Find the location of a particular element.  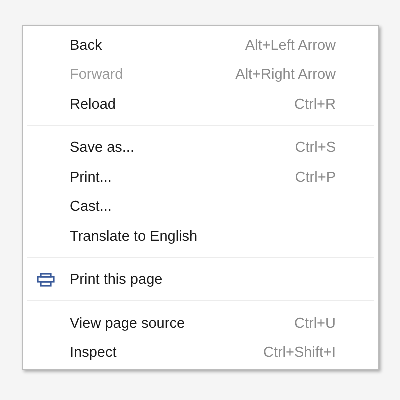

menu-item: Translate to English is located at coordinates (200, 237).